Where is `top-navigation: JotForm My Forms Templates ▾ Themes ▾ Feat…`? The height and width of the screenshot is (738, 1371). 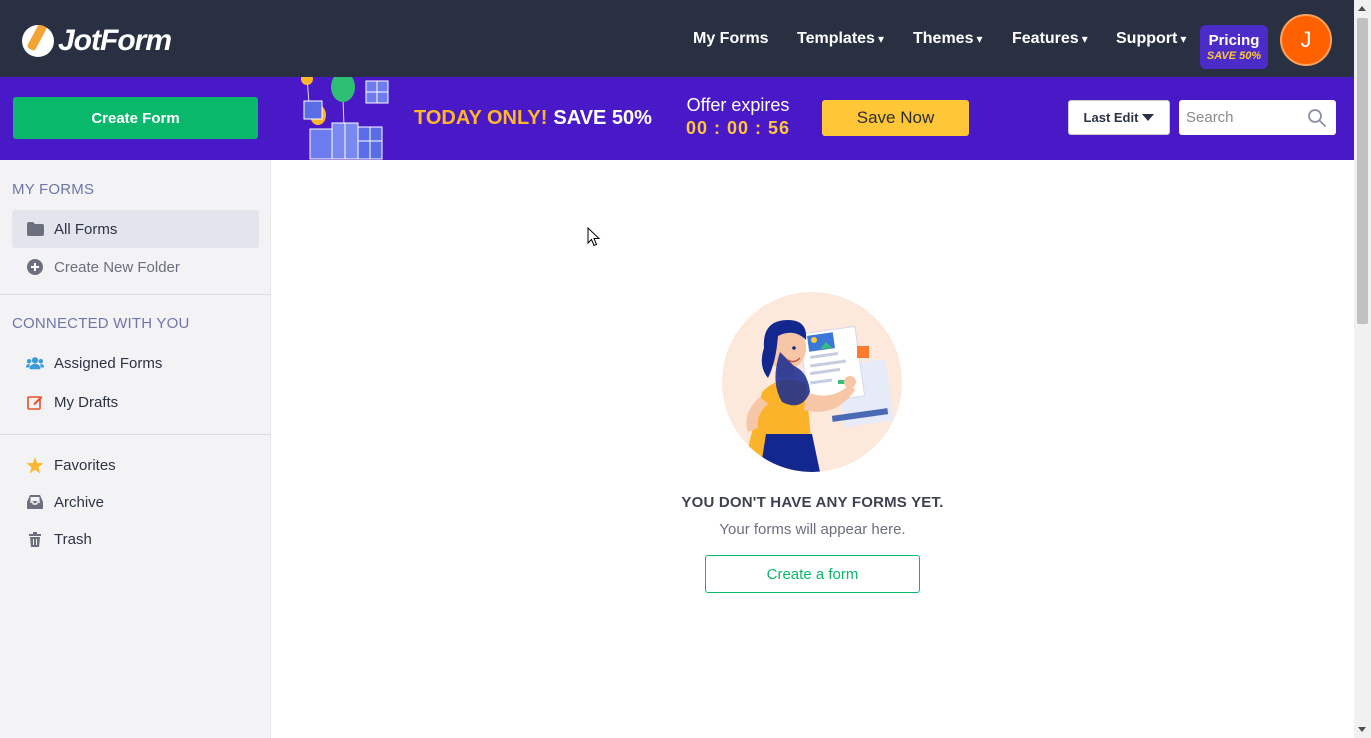
top-navigation: JotForm My Forms Templates ▾ Themes ▾ Feat… is located at coordinates (677, 38).